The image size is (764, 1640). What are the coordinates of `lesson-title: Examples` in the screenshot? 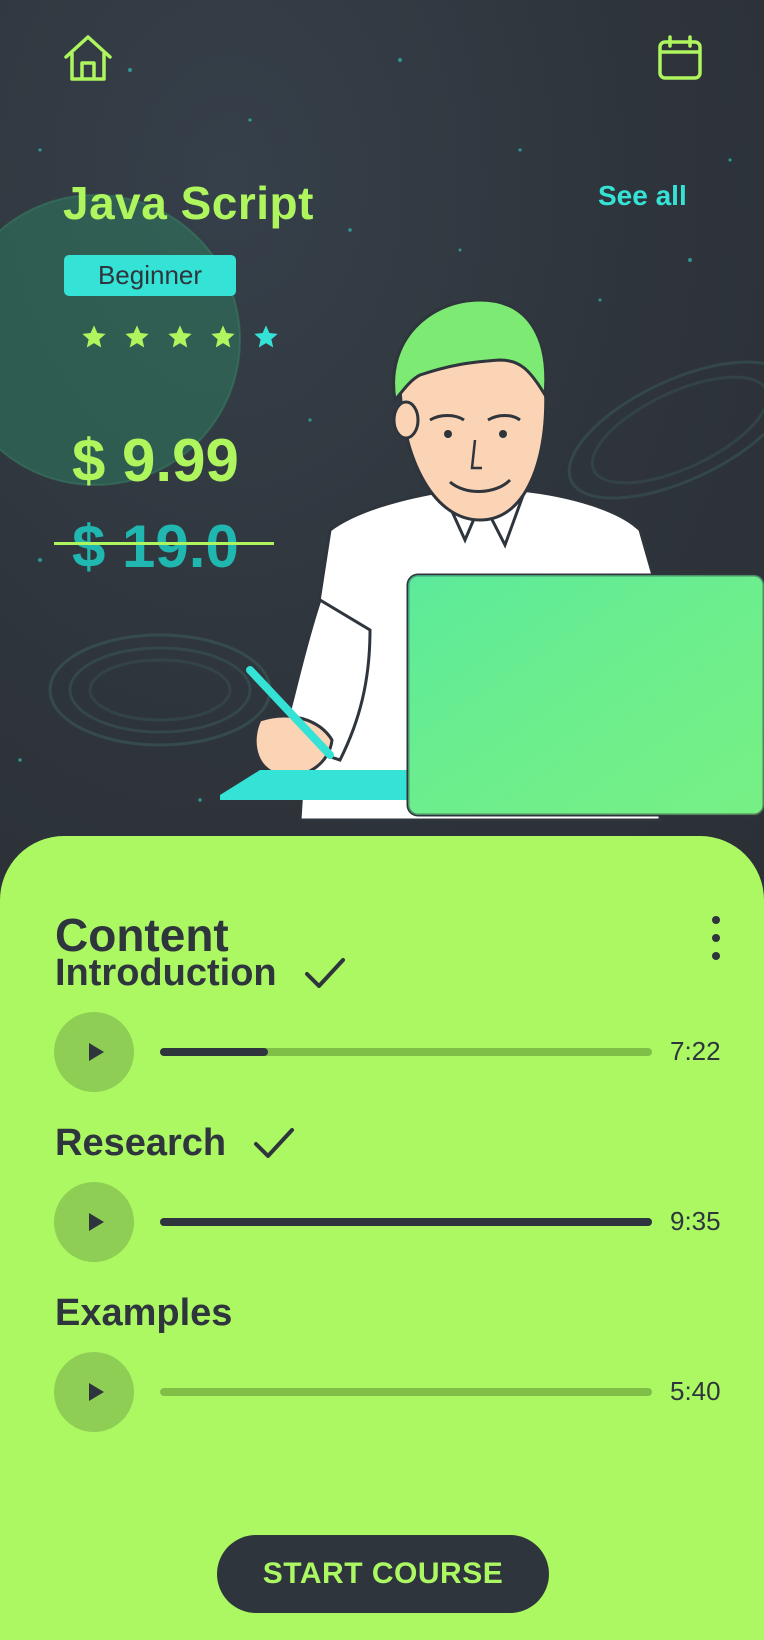 It's located at (144, 1313).